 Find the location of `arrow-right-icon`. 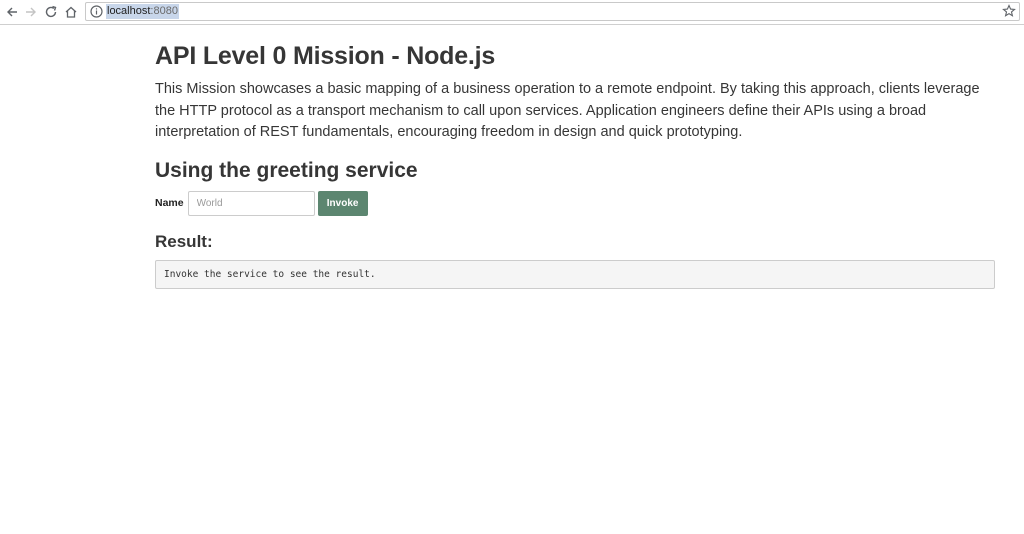

arrow-right-icon is located at coordinates (31, 12).